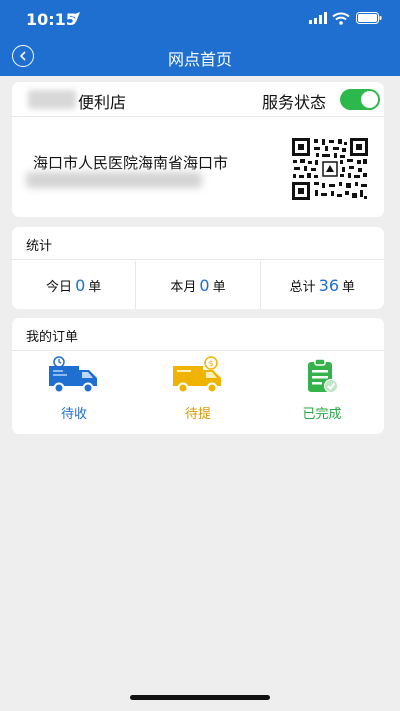 This screenshot has width=400, height=711. I want to click on page-title: 网点首页, so click(199, 59).